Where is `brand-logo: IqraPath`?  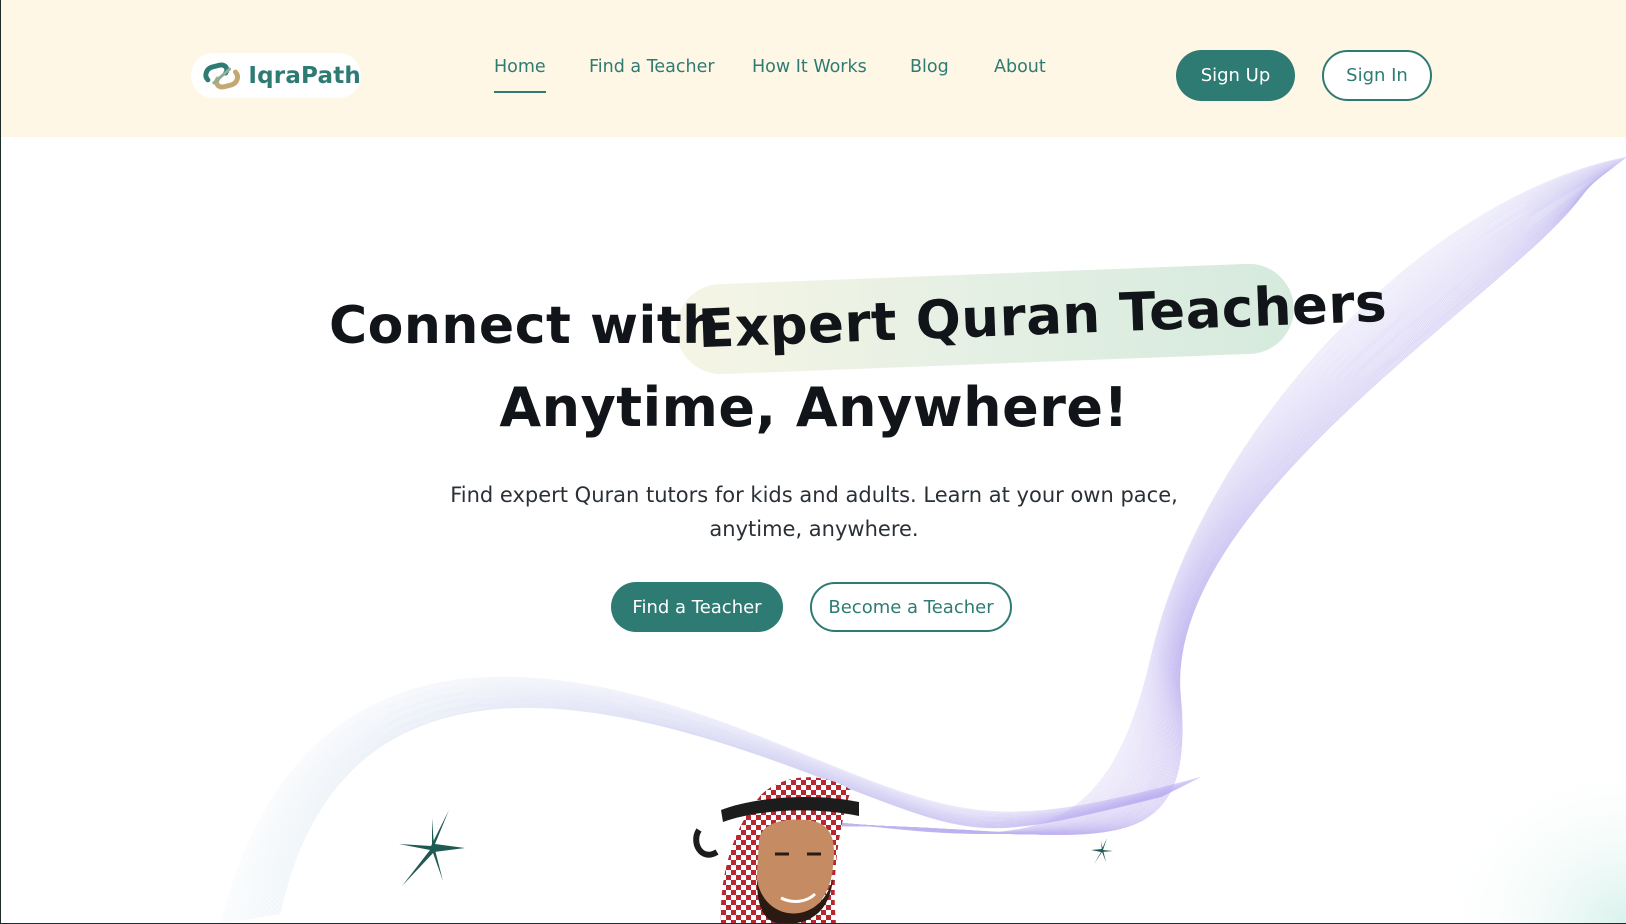
brand-logo: IqraPath is located at coordinates (276, 75).